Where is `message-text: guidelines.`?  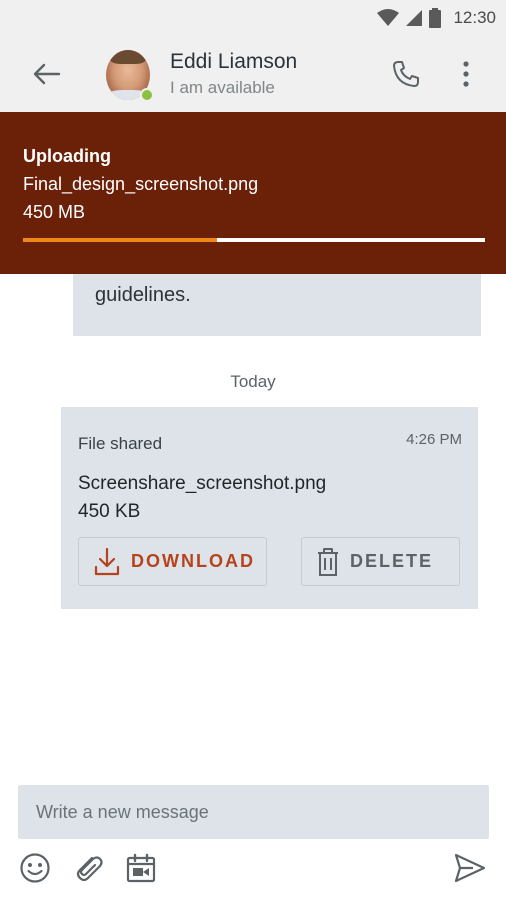
message-text: guidelines. is located at coordinates (143, 295).